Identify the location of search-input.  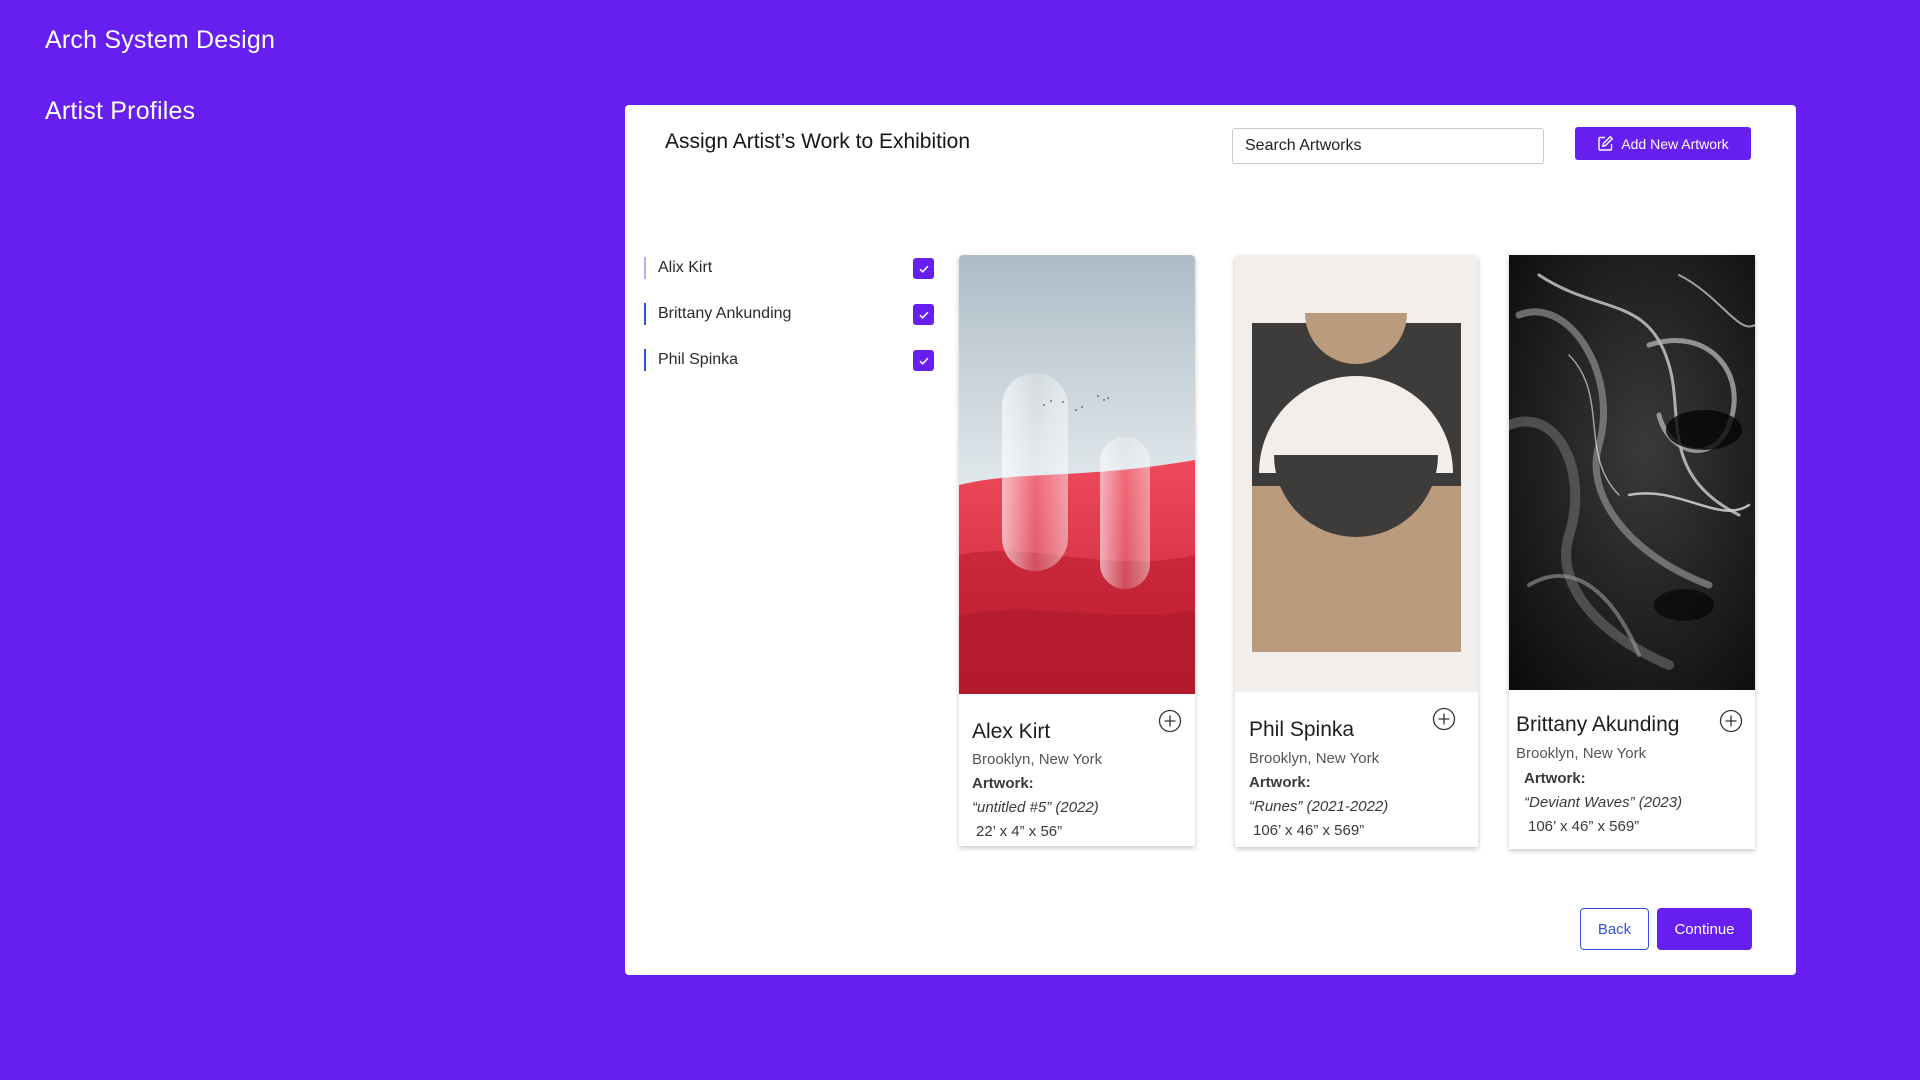
(1388, 146).